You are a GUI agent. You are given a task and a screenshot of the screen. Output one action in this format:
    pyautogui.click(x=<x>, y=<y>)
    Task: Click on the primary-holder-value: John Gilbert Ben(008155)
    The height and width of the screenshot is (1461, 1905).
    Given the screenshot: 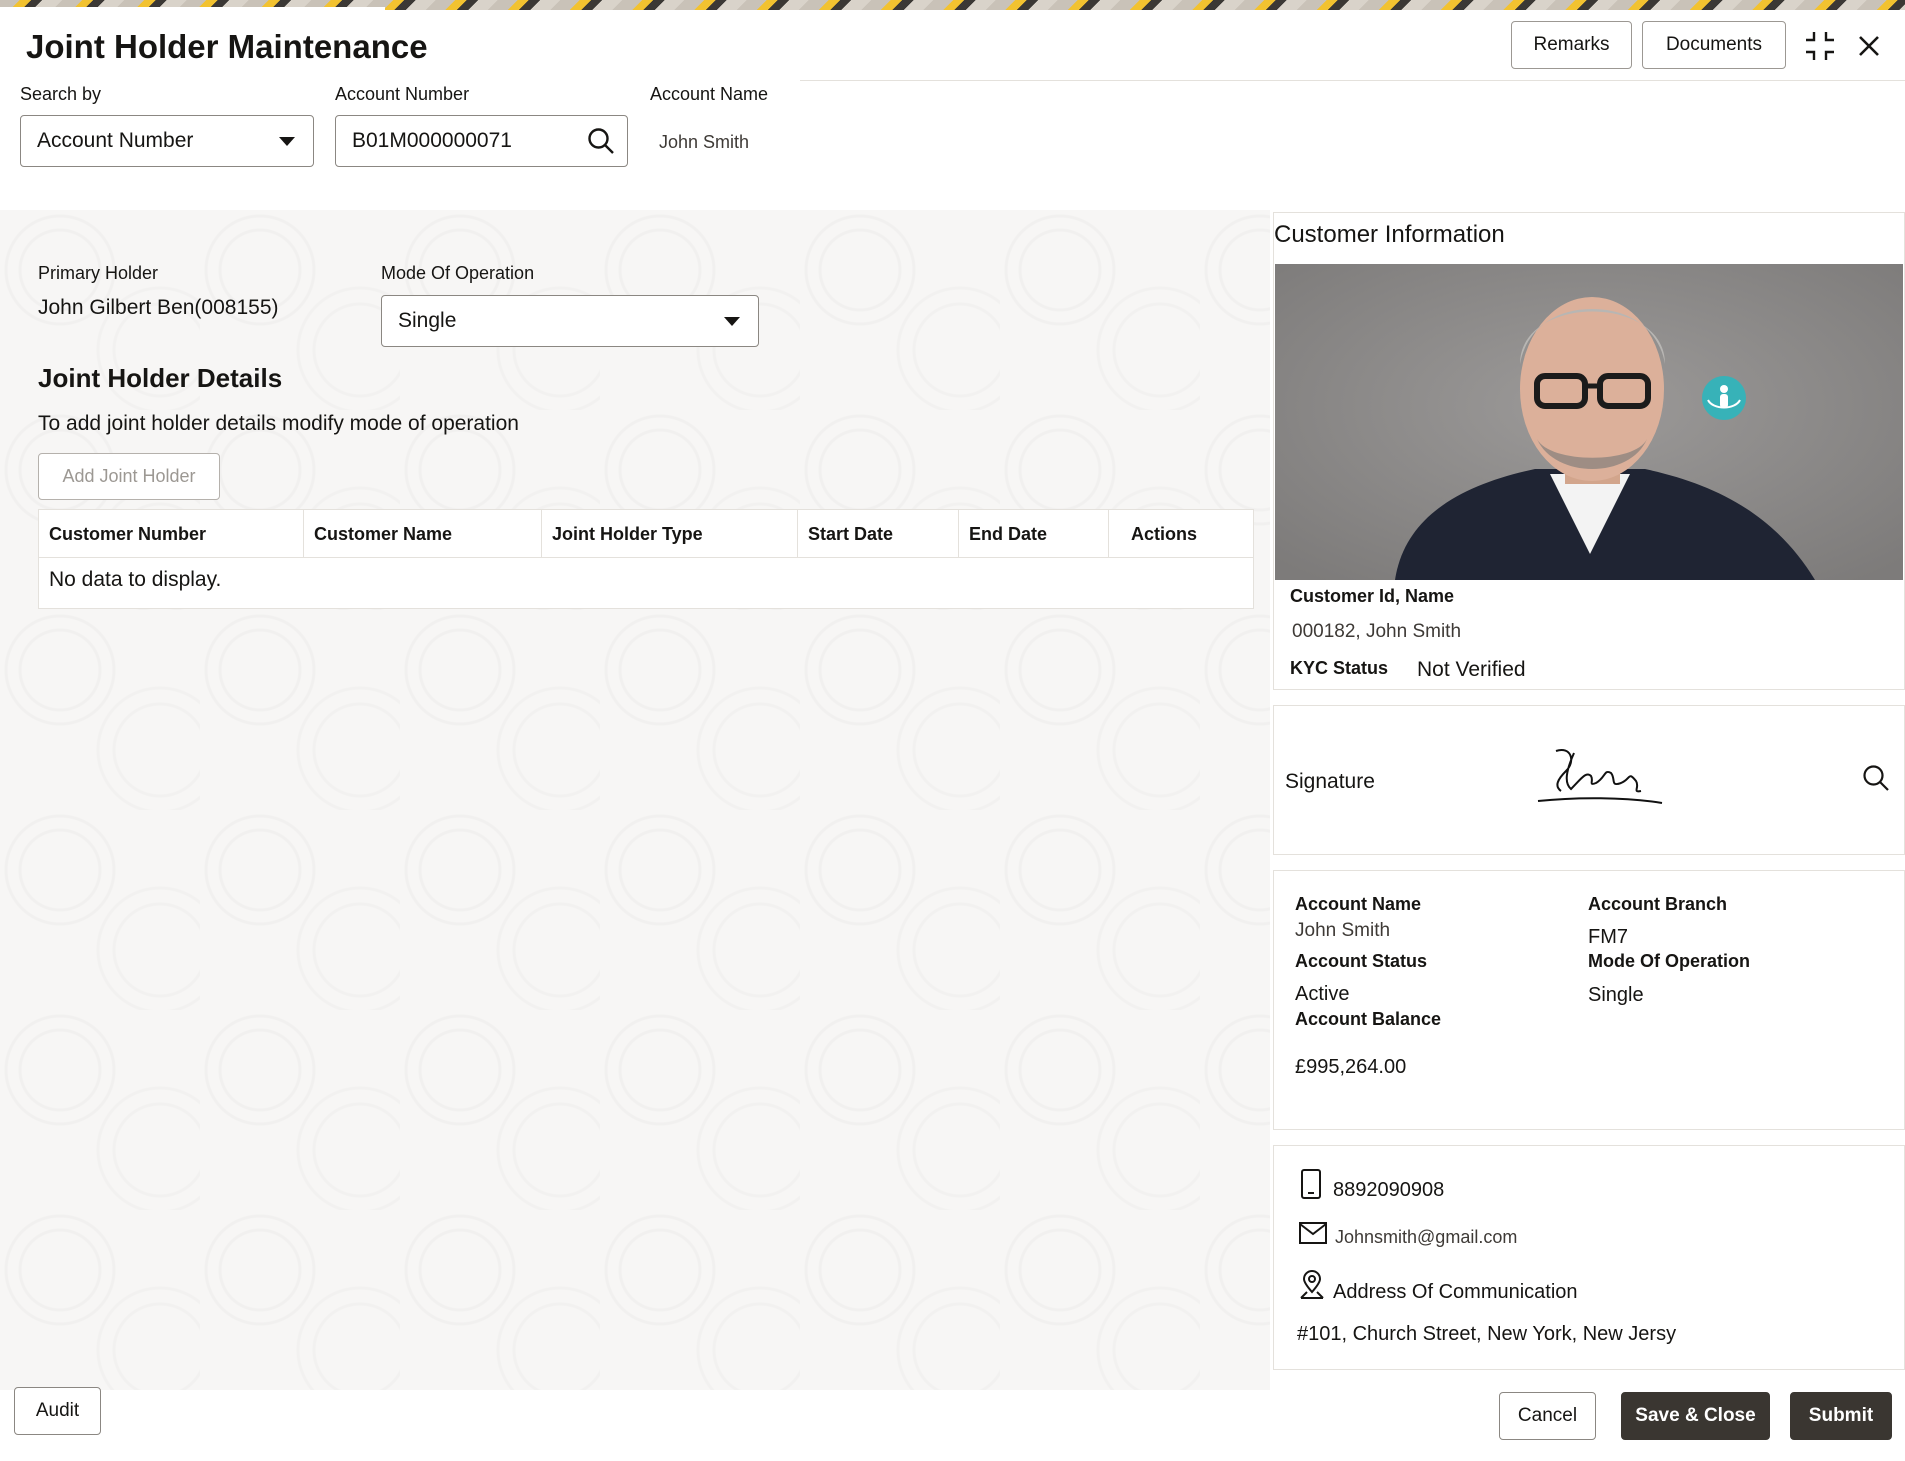 What is the action you would take?
    pyautogui.click(x=158, y=307)
    